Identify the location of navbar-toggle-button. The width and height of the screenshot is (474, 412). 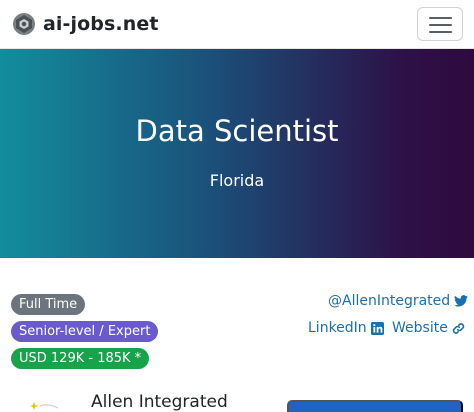
(440, 24).